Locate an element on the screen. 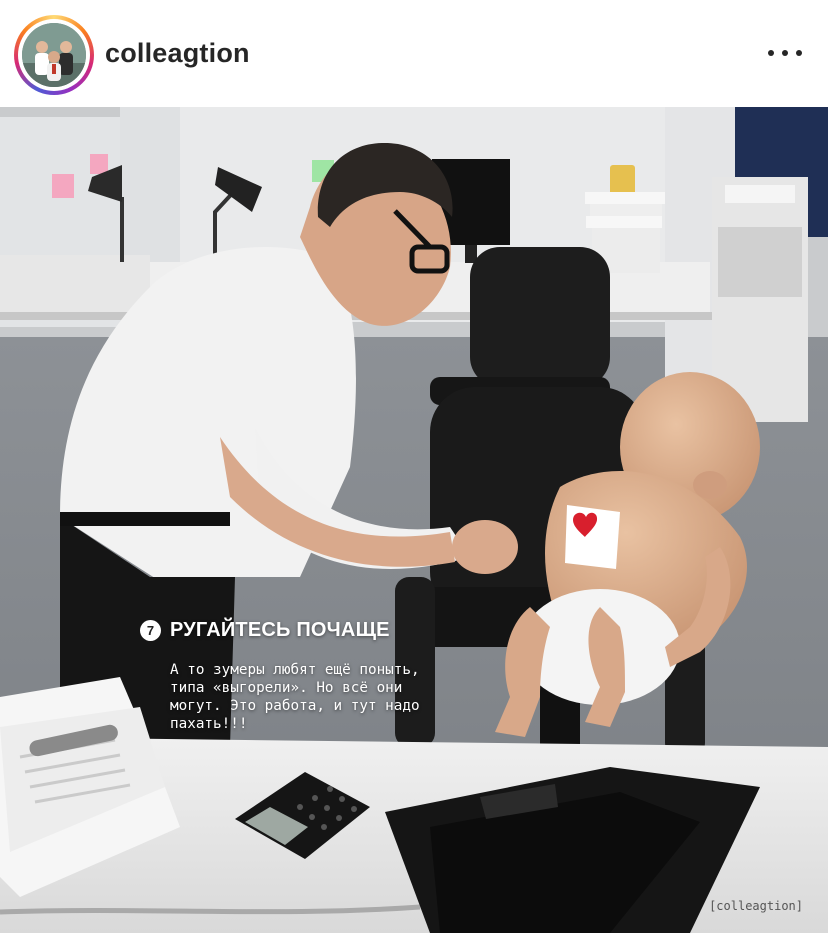 This screenshot has height=933, width=828. more-options-button is located at coordinates (785, 53).